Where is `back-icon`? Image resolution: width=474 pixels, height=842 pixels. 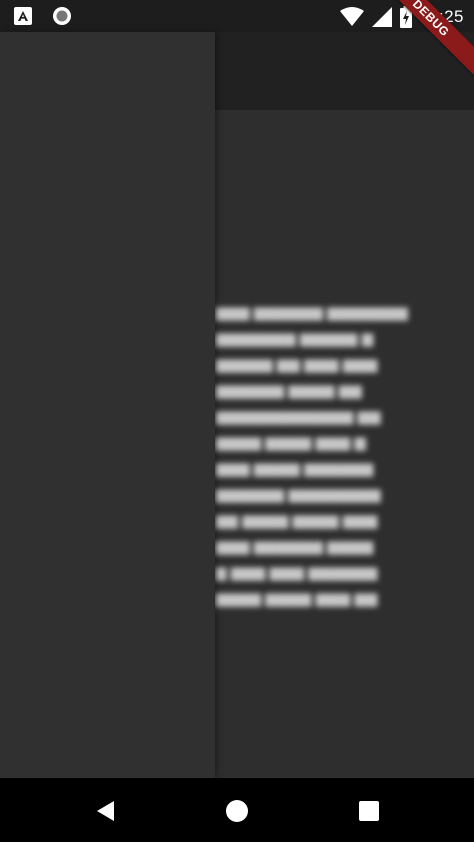 back-icon is located at coordinates (106, 811).